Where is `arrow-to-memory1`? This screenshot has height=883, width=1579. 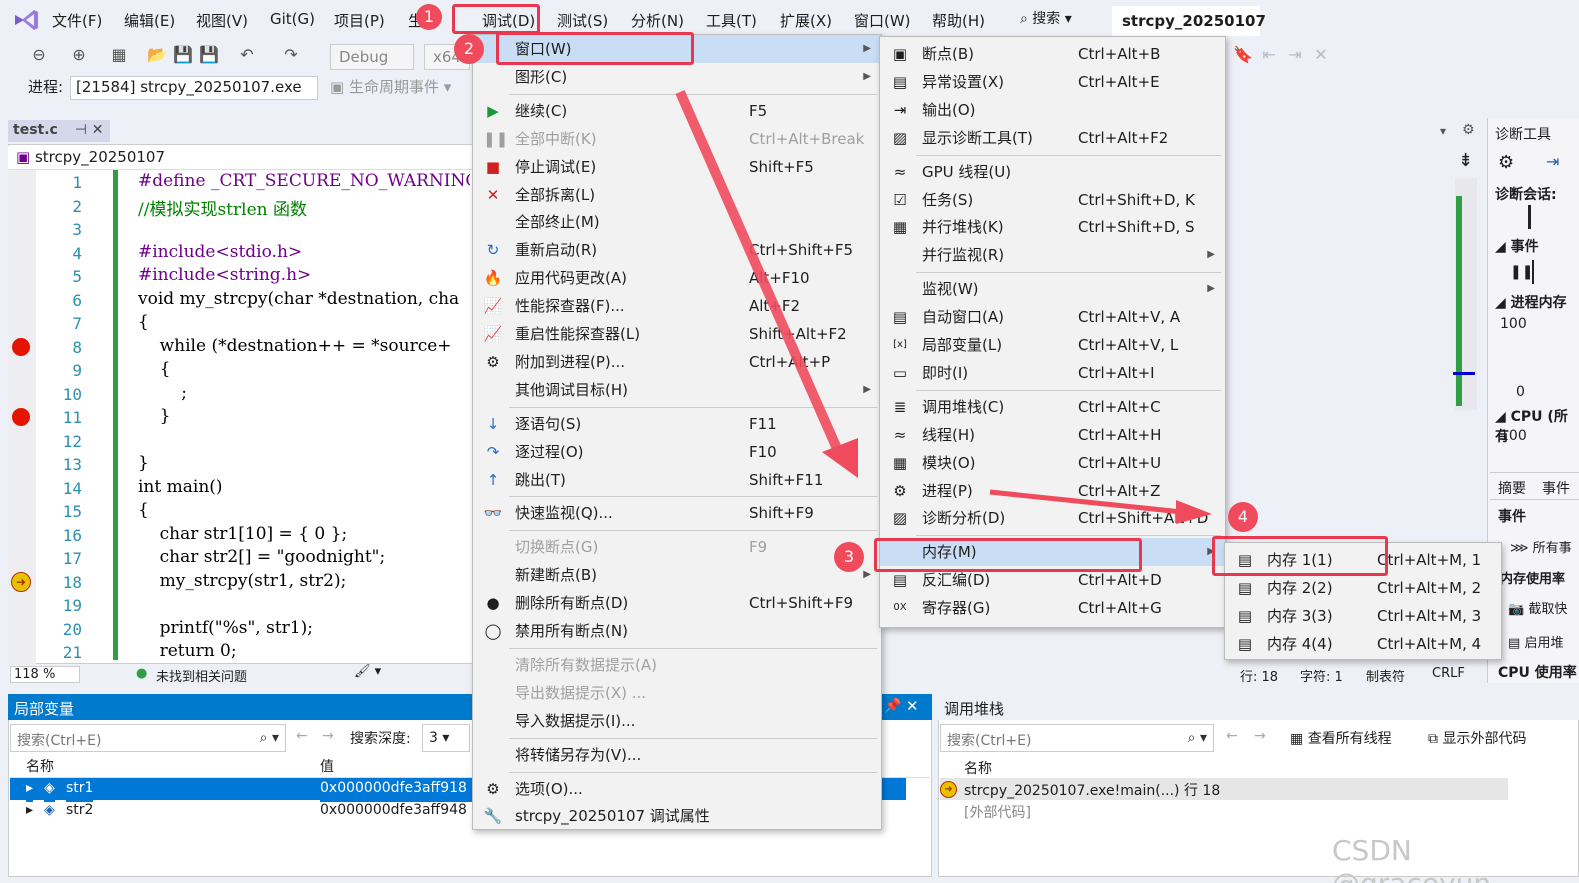
arrow-to-memory1 is located at coordinates (1086, 502).